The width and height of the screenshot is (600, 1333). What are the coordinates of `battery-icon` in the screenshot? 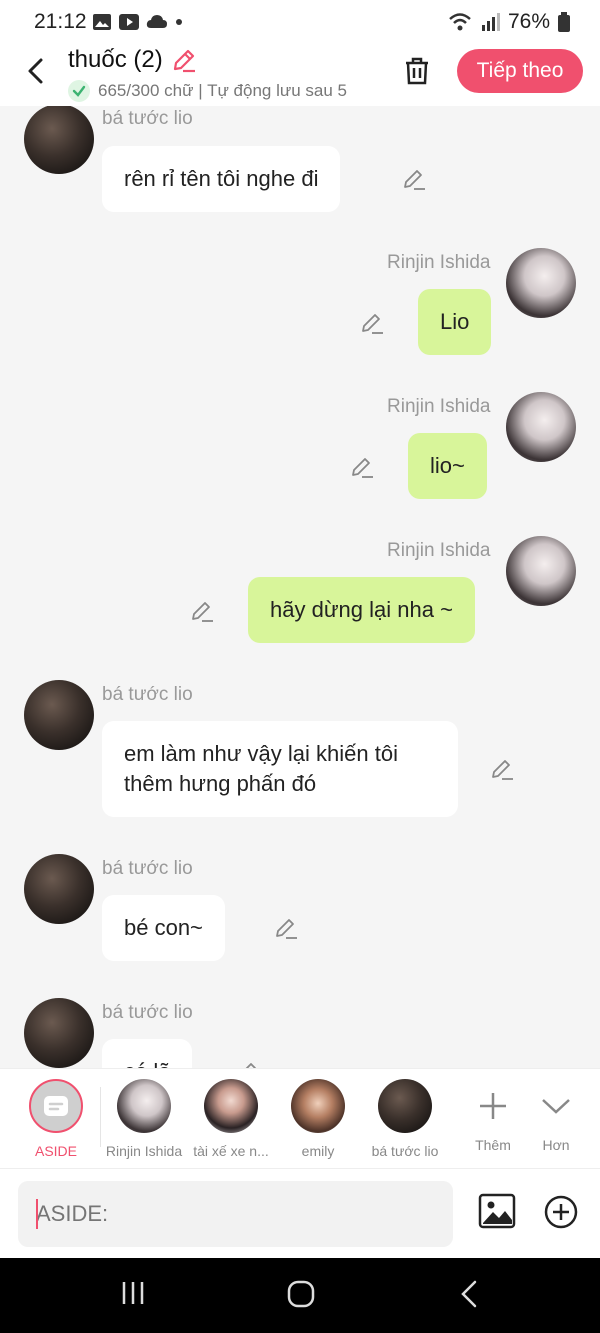 It's located at (564, 22).